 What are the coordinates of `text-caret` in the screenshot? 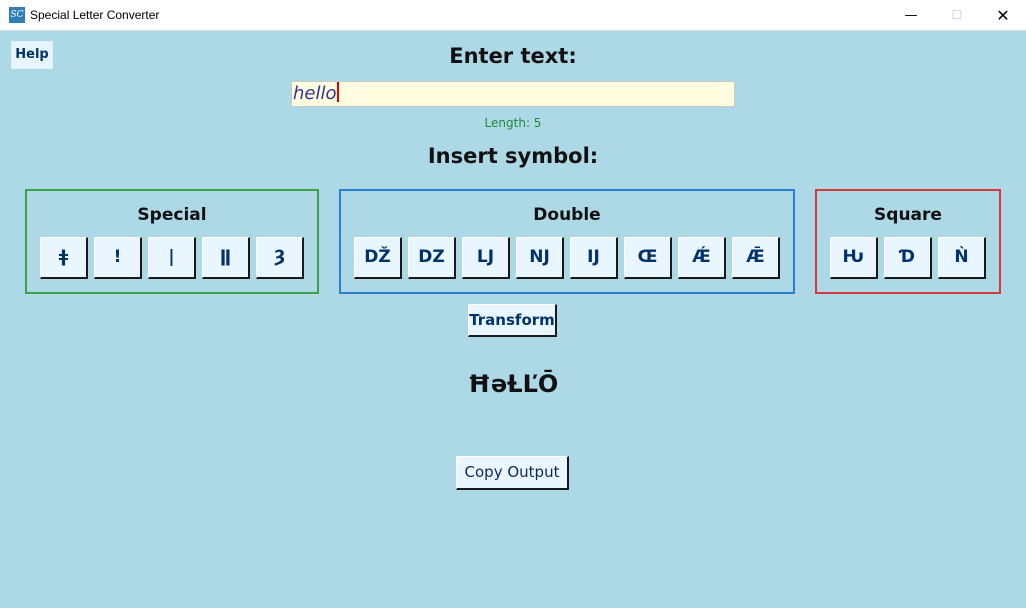 It's located at (337, 92).